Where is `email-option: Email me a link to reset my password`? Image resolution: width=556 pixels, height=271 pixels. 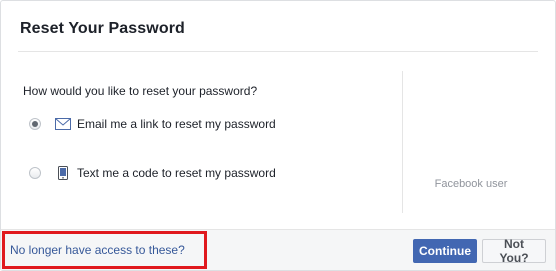
email-option: Email me a link to reset my password is located at coordinates (152, 124).